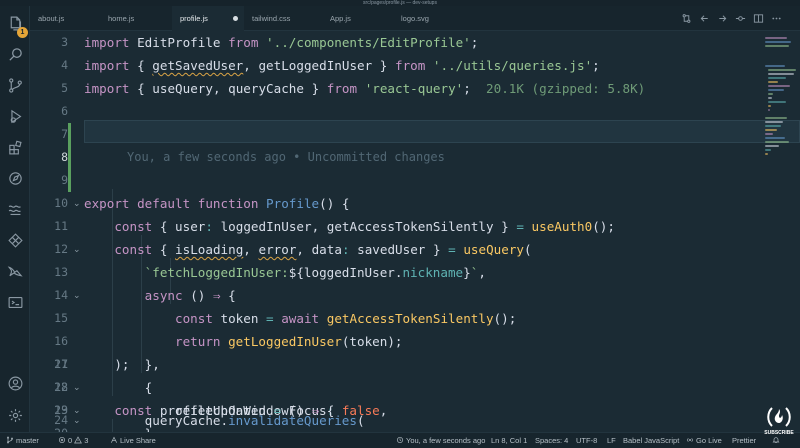 This screenshot has width=800, height=448. Describe the element at coordinates (440, 440) in the screenshot. I see `blame-status: You, a few seconds ago` at that location.